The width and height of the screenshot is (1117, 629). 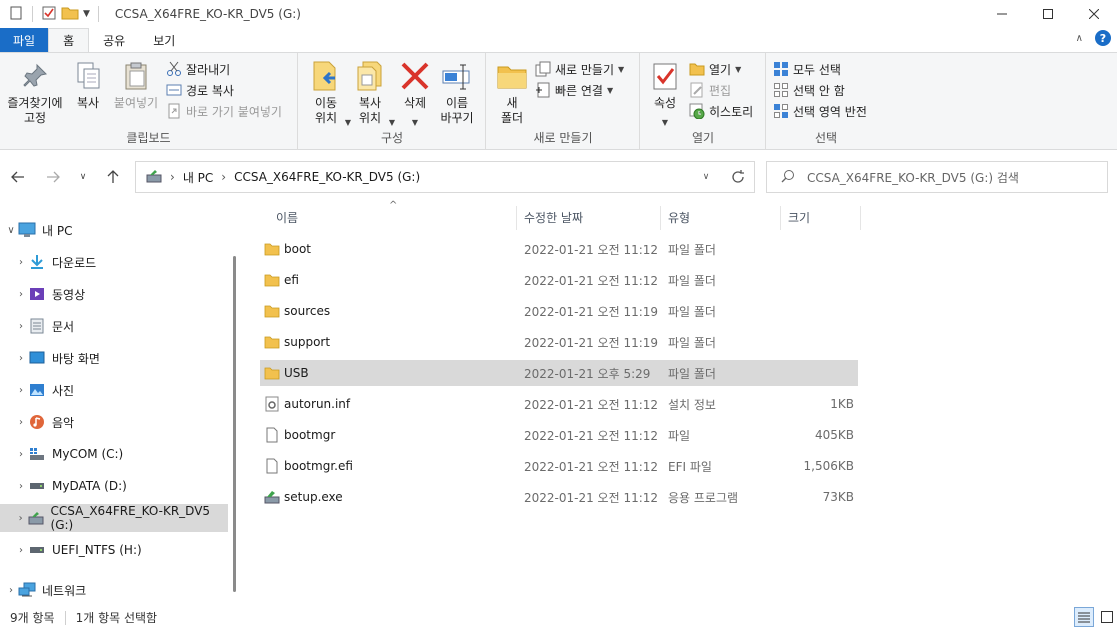 I want to click on file-modified: 2022-01-21 오전 11:19, so click(x=591, y=342).